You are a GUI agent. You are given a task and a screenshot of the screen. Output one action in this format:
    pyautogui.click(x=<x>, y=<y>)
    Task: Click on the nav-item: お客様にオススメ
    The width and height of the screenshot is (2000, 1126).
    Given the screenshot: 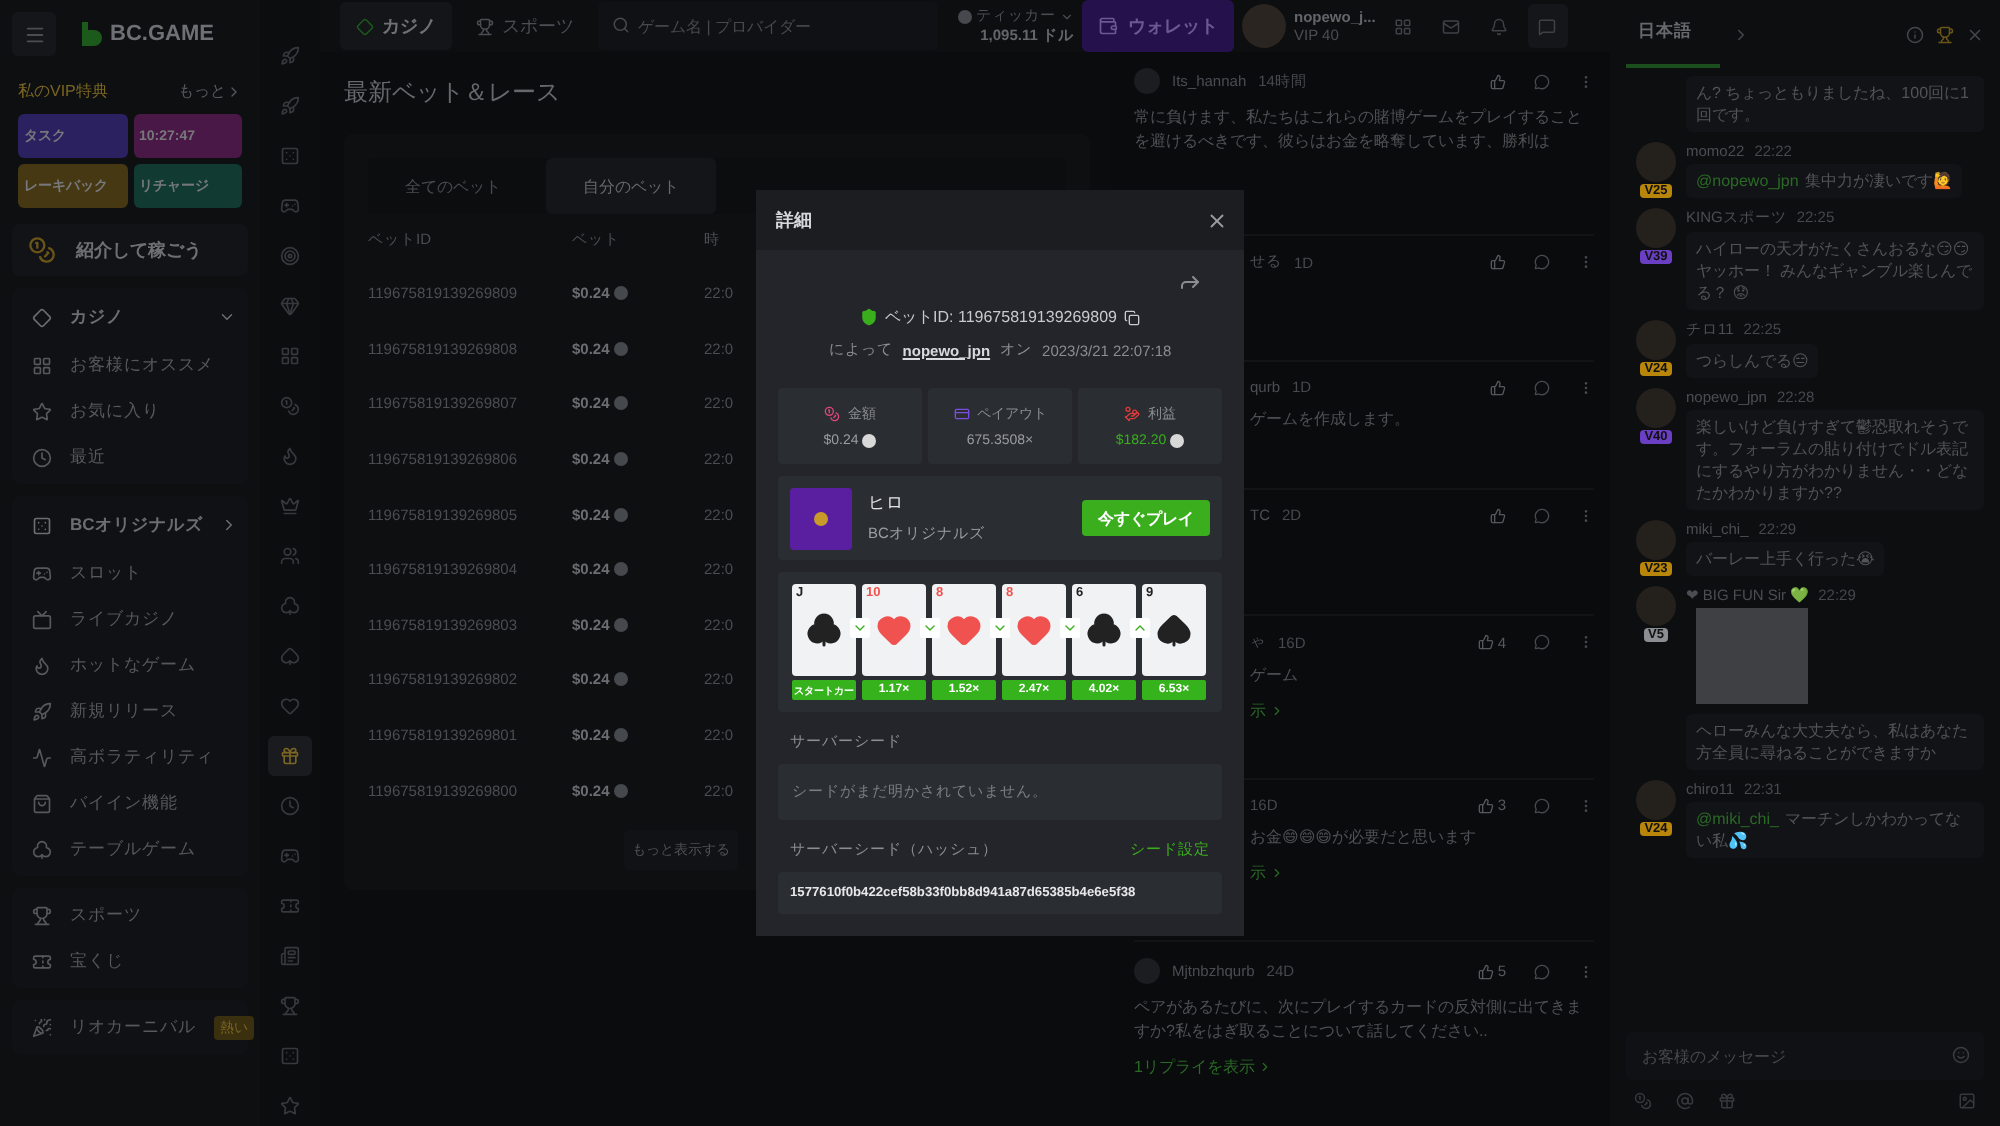 What is the action you would take?
    pyautogui.click(x=130, y=365)
    